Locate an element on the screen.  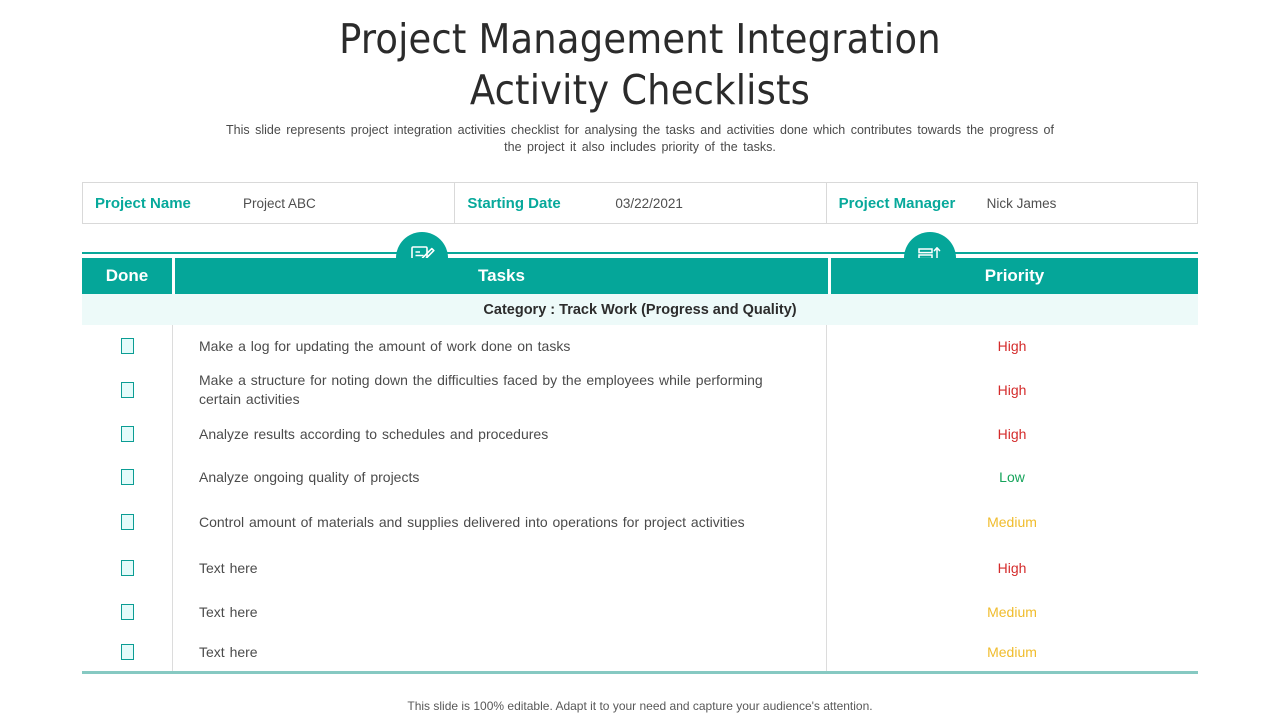
info-cell-starting-date: Starting Date 03/22/2021 is located at coordinates (639, 203).